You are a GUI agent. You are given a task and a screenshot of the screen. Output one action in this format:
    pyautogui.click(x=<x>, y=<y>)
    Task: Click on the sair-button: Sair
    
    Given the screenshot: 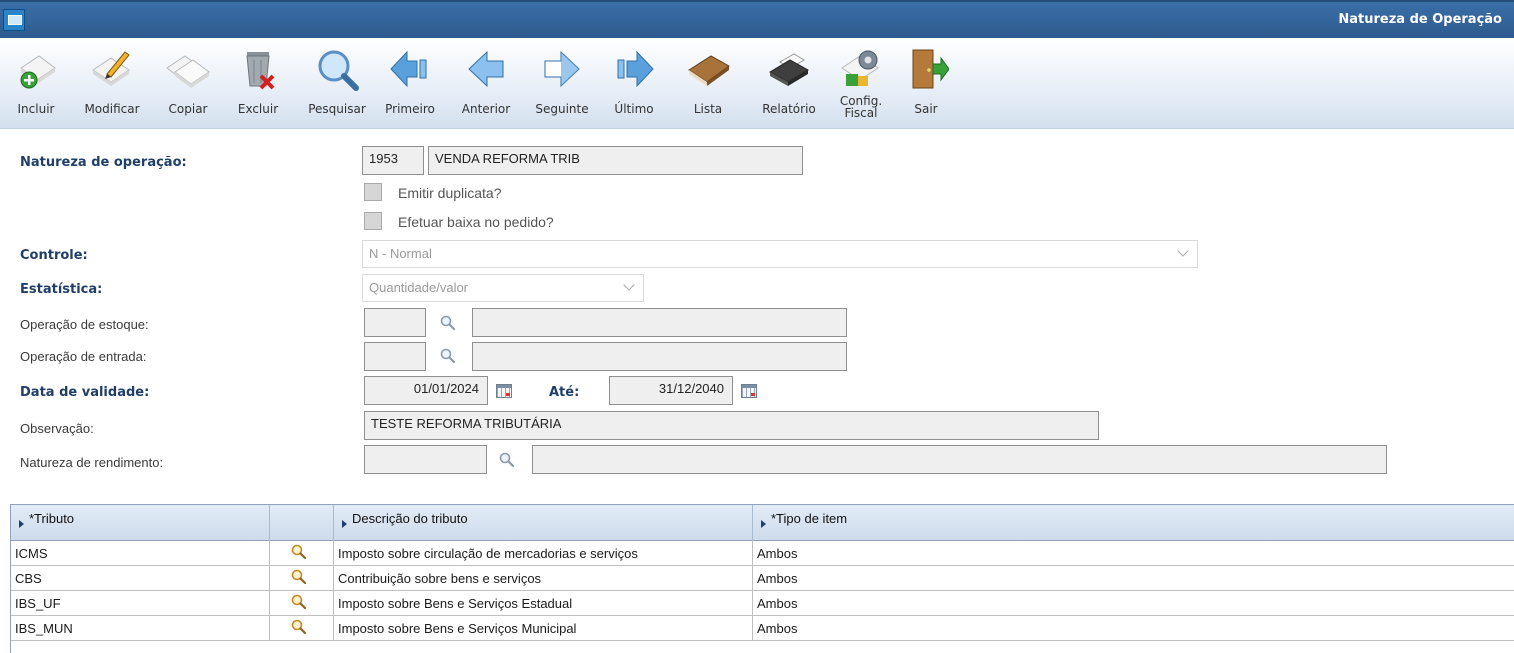 What is the action you would take?
    pyautogui.click(x=927, y=83)
    